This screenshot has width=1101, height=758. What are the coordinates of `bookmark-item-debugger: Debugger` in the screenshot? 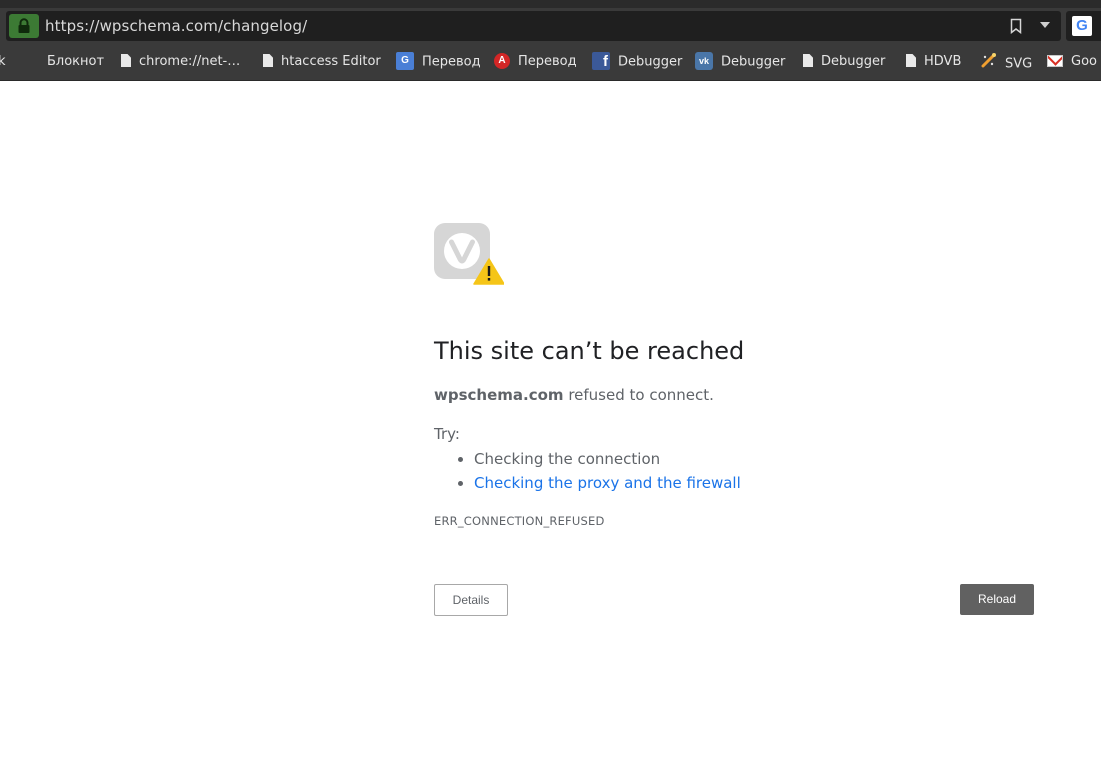 It's located at (844, 63).